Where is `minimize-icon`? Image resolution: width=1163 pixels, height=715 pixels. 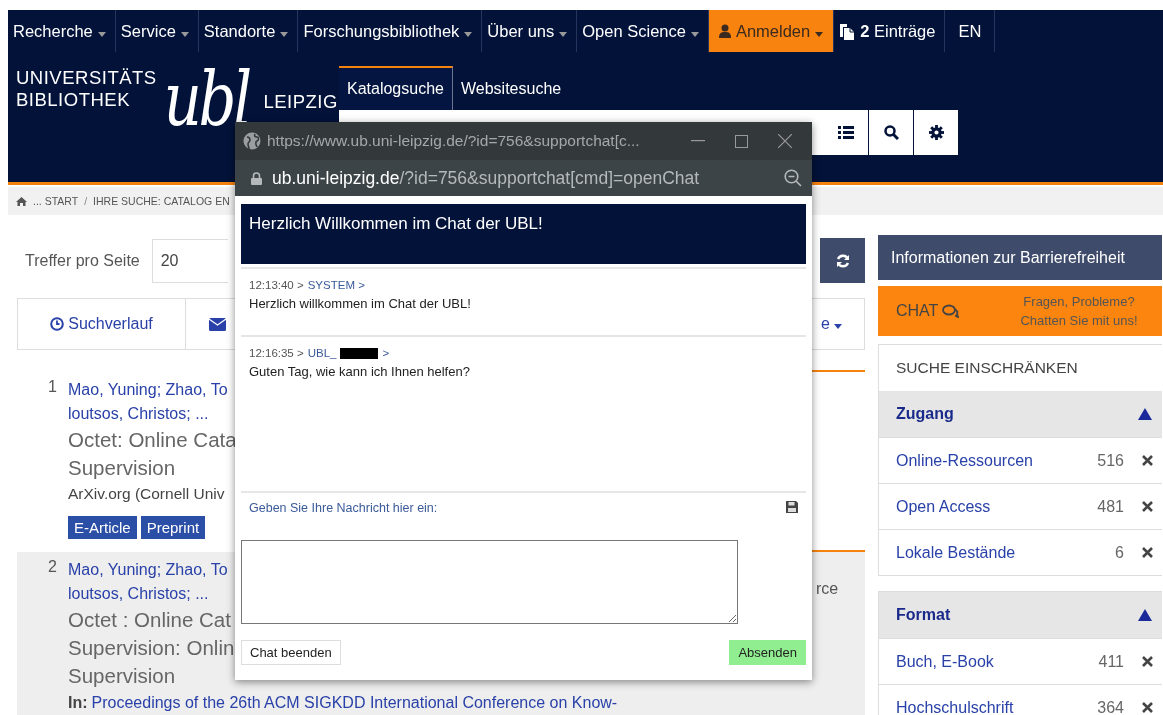
minimize-icon is located at coordinates (698, 141).